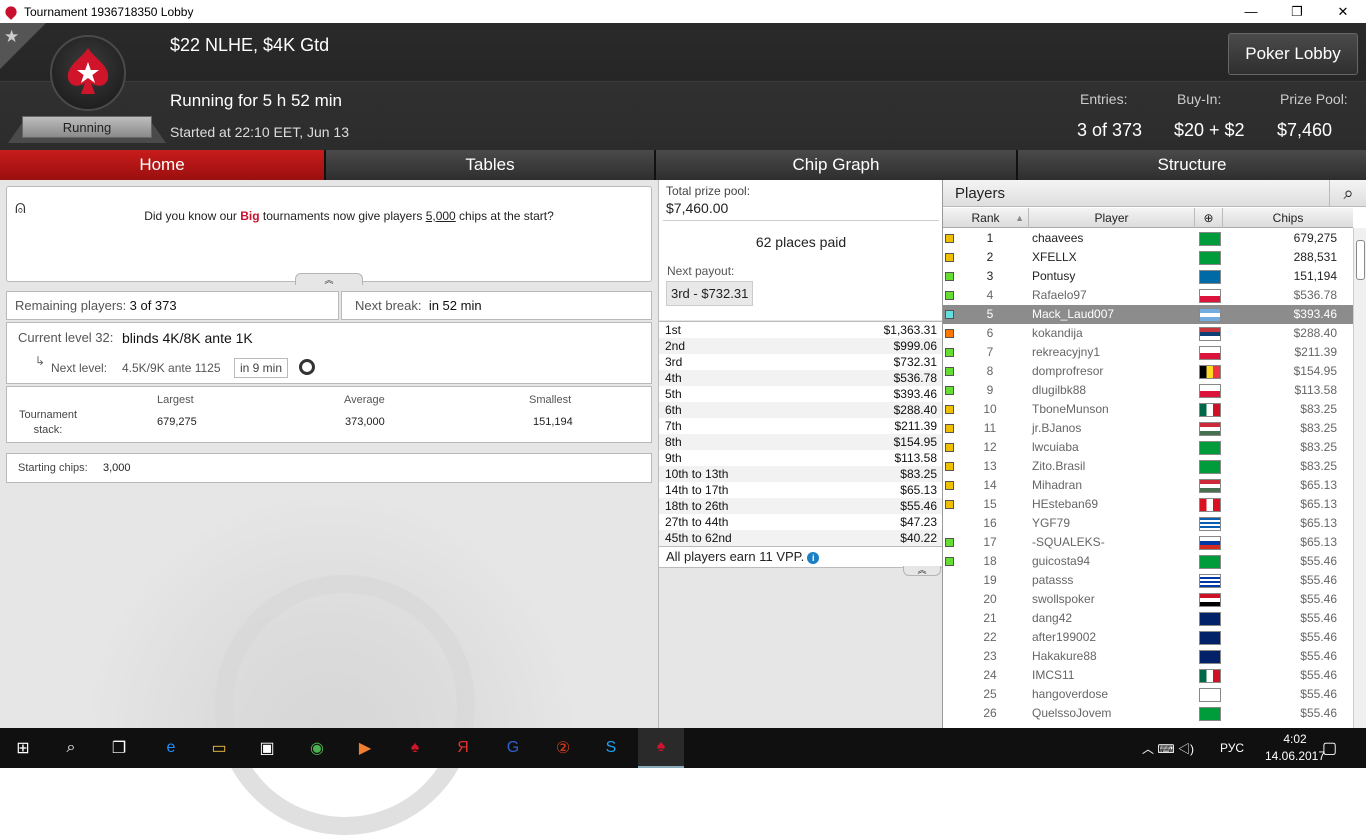  What do you see at coordinates (673, 458) in the screenshot?
I see `payout-place: 9th` at bounding box center [673, 458].